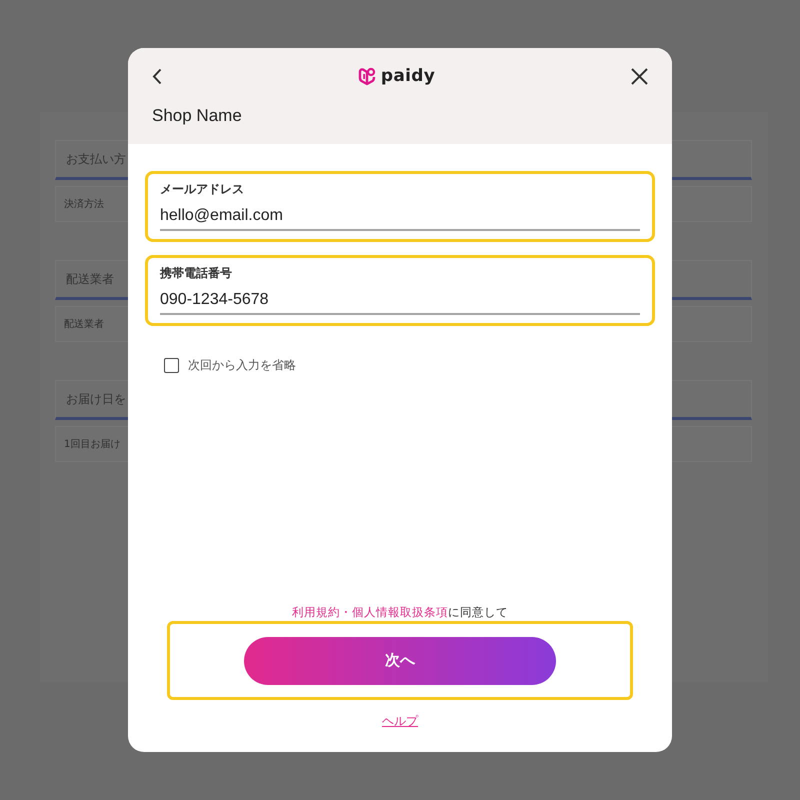  What do you see at coordinates (171, 365) in the screenshot?
I see `checkbox` at bounding box center [171, 365].